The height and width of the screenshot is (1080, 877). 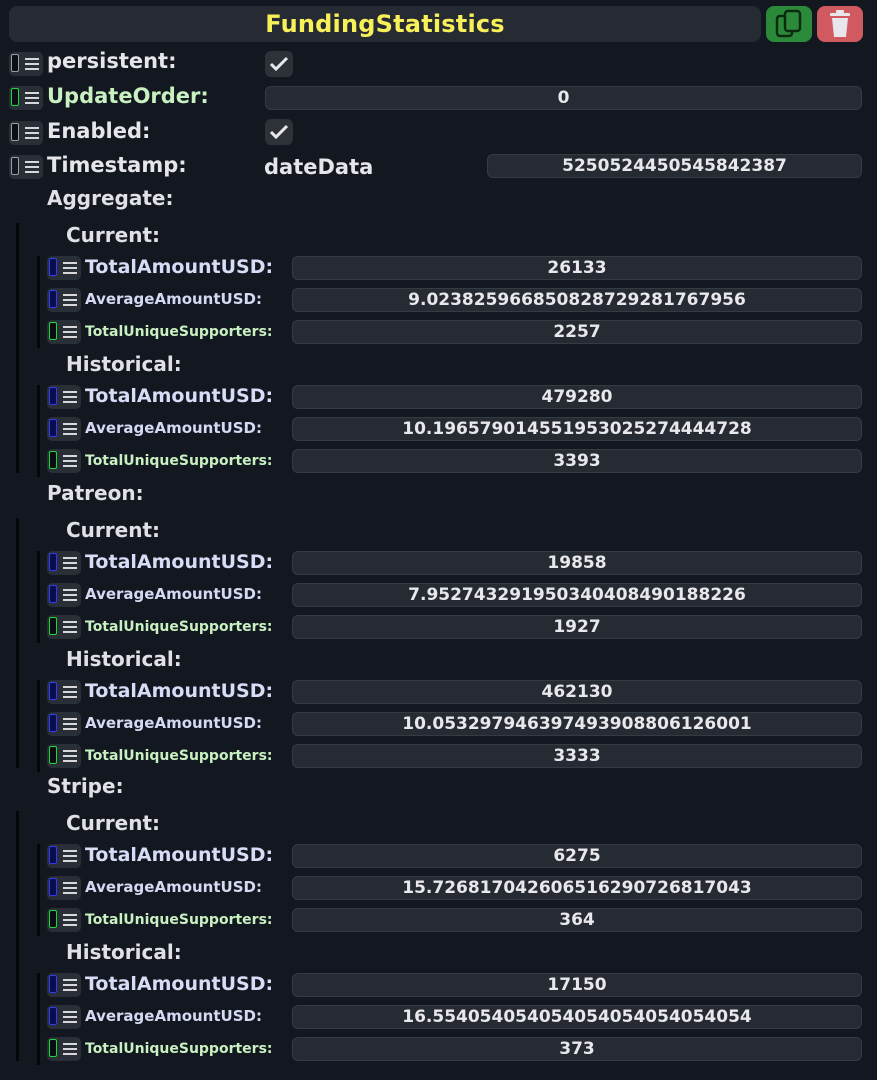 I want to click on component-header: FundingStatistics, so click(x=385, y=24).